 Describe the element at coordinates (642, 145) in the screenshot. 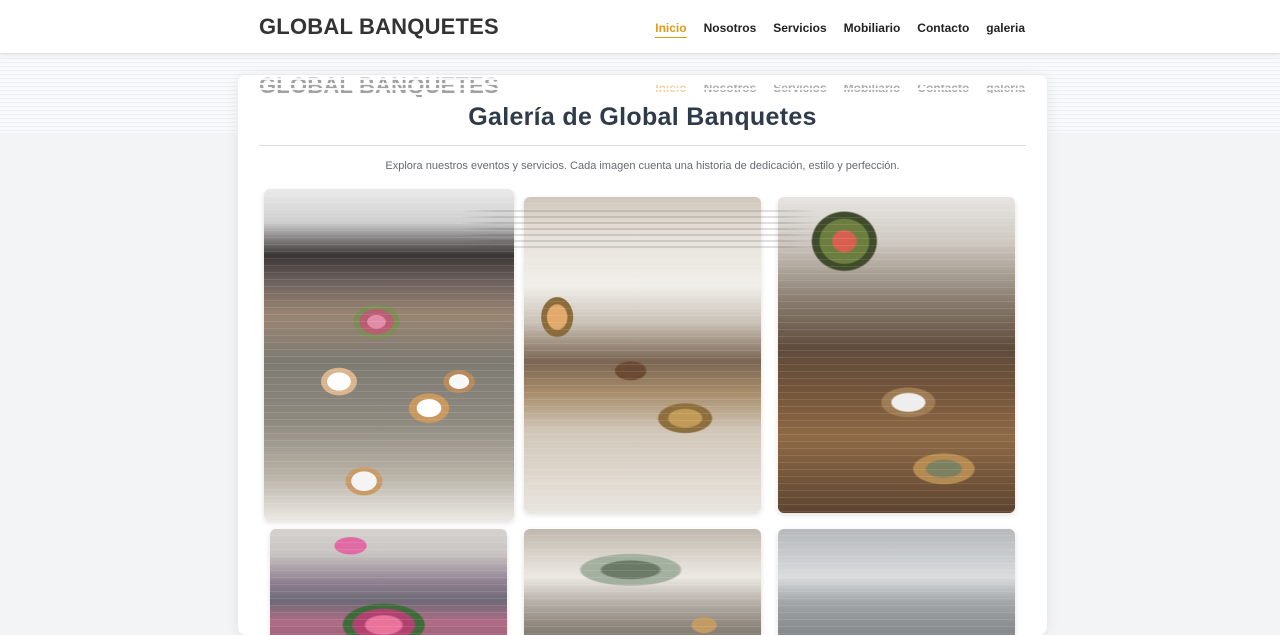

I see `title-divider` at that location.